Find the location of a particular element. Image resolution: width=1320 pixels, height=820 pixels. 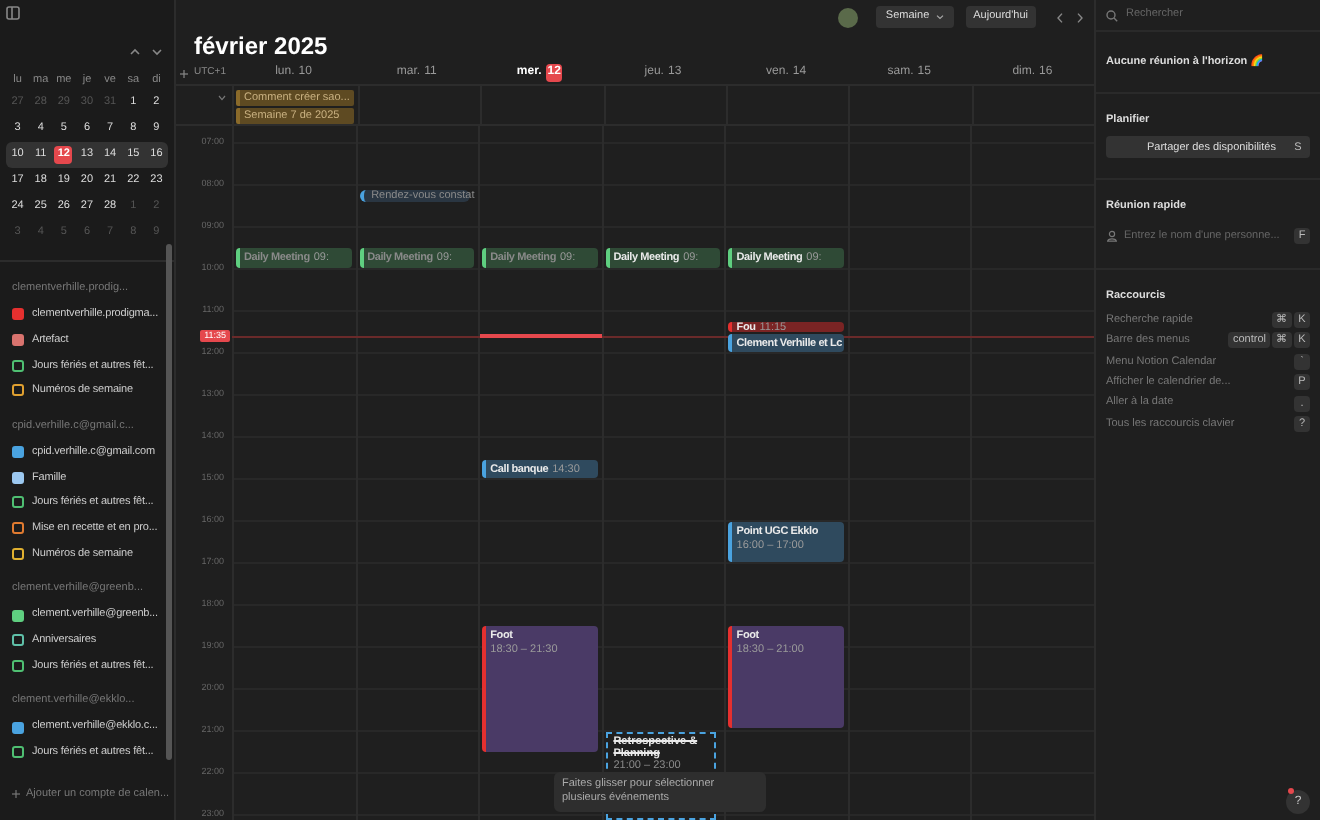

chevron-down-icon is located at coordinates (157, 52).